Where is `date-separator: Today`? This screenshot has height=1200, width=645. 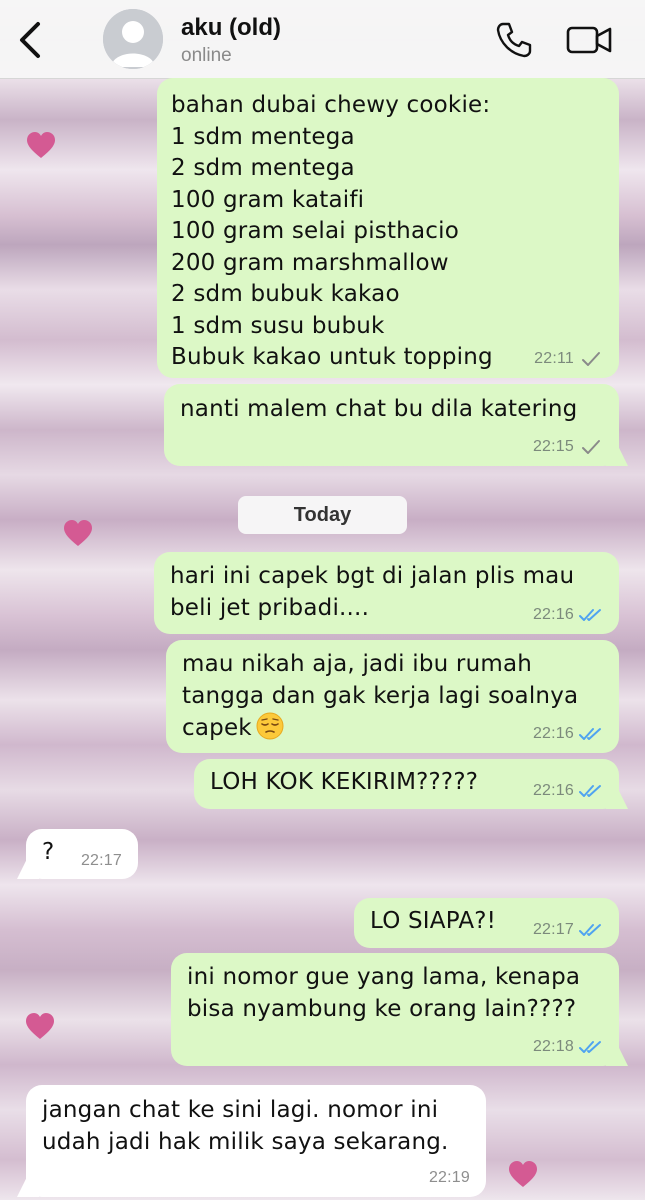 date-separator: Today is located at coordinates (322, 515).